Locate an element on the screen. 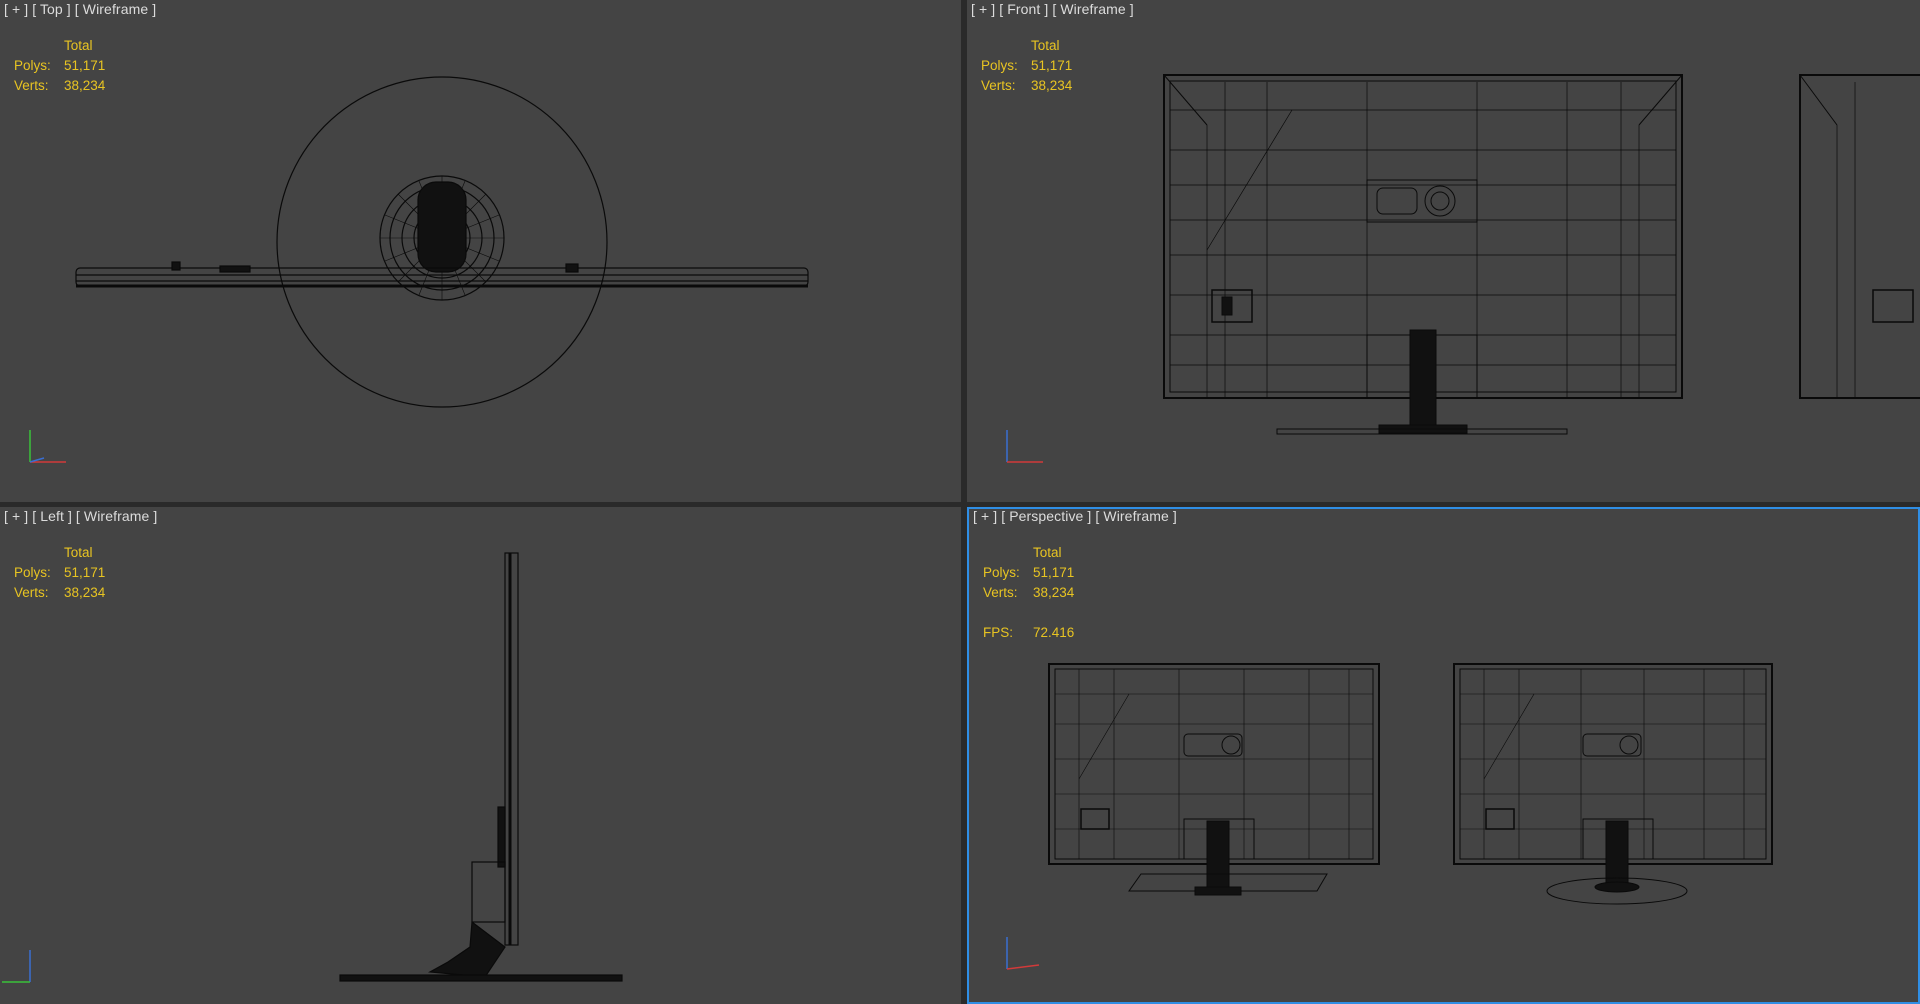 The height and width of the screenshot is (1004, 1920). wireframe-scene-top is located at coordinates (442, 242).